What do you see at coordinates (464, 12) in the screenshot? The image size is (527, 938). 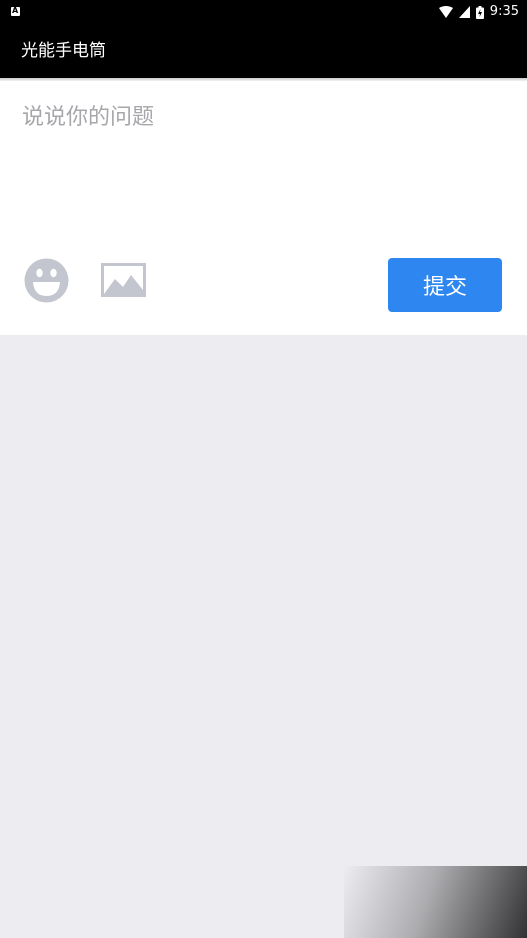 I see `cell-signal-icon` at bounding box center [464, 12].